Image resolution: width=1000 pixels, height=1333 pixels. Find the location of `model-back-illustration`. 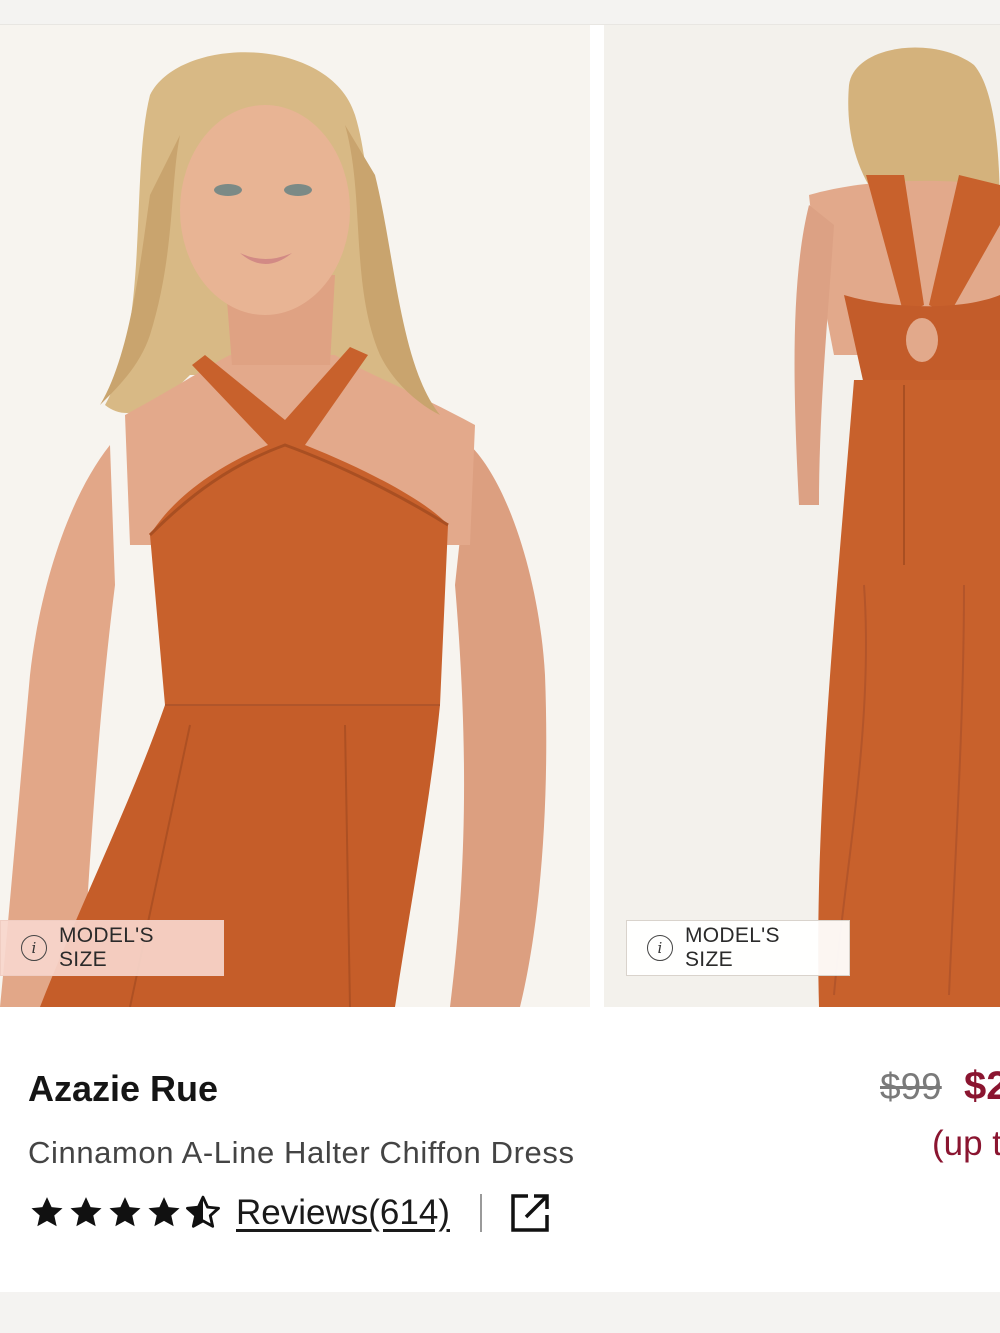

model-back-illustration is located at coordinates (897, 527).